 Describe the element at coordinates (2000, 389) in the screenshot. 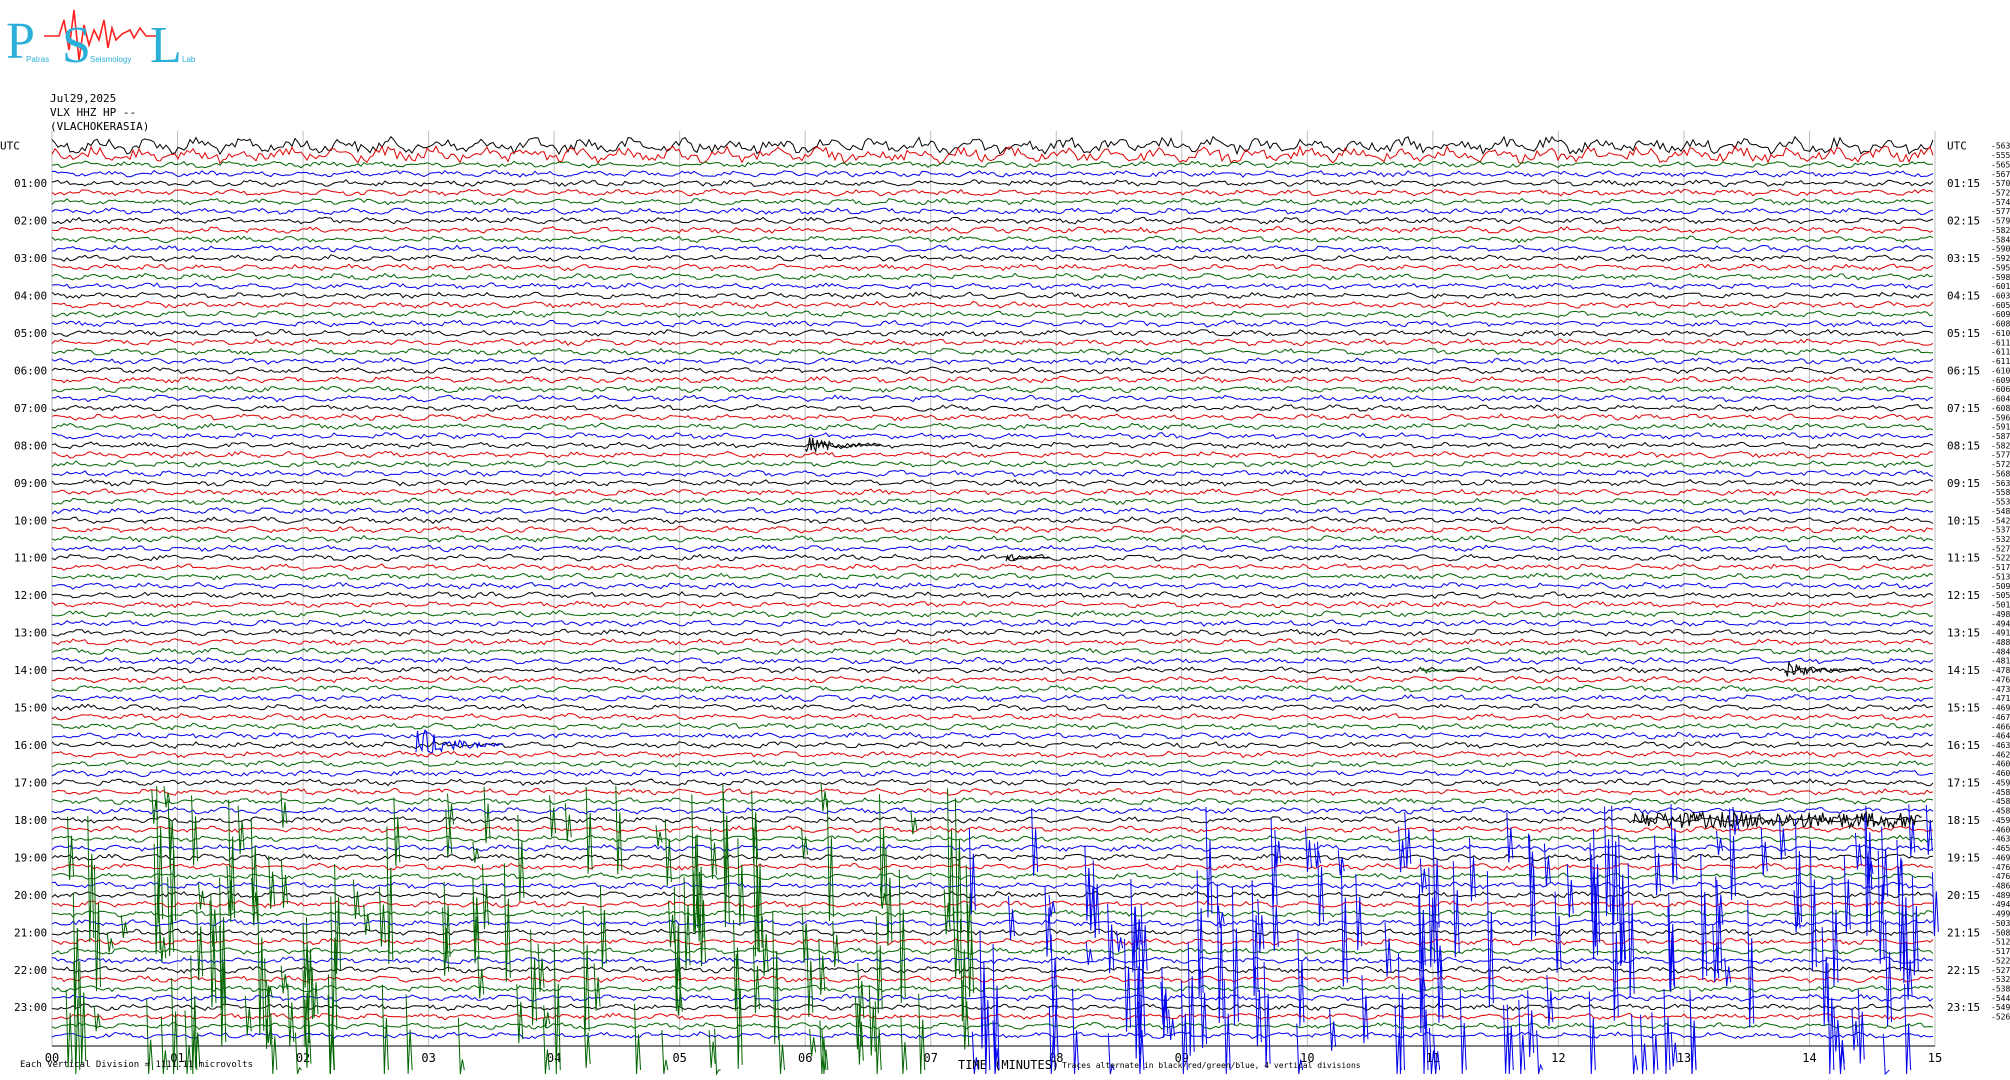

I see `trace-offset-label: -6066` at that location.